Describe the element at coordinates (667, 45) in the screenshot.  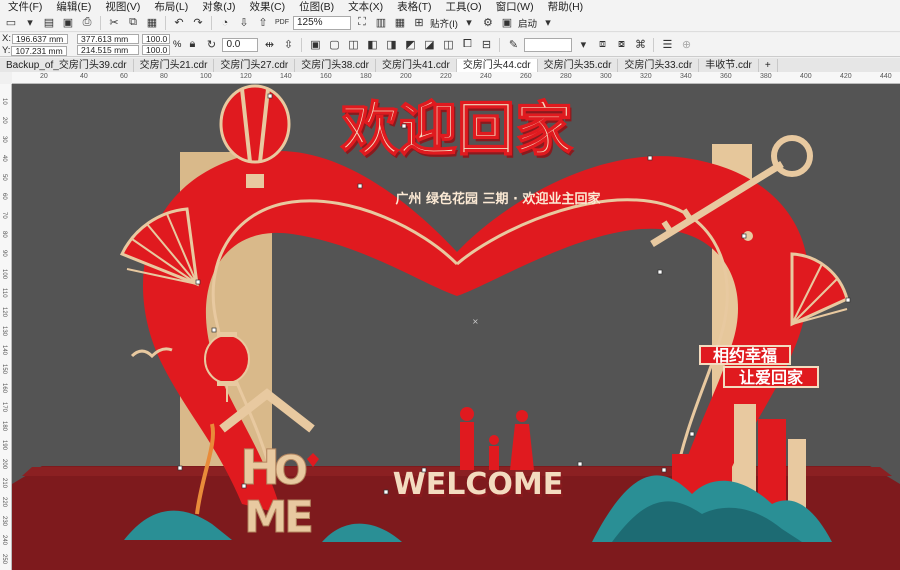
I see `wrap-text-icon: ☰` at that location.